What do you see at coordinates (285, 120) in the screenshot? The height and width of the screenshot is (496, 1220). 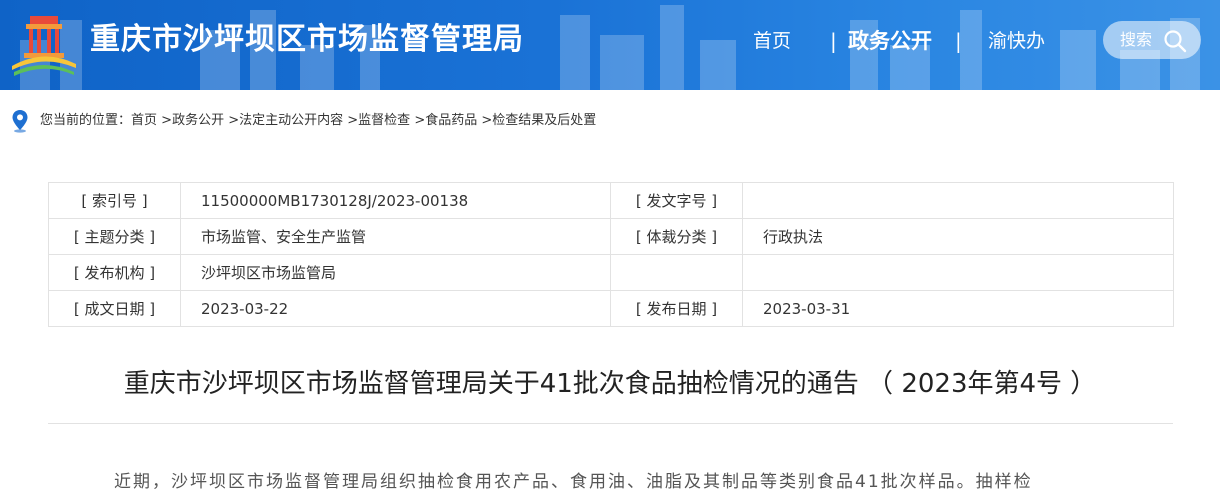 I see `breadcrumb-item-statutory-disclosure: >法定主动公开内容` at bounding box center [285, 120].